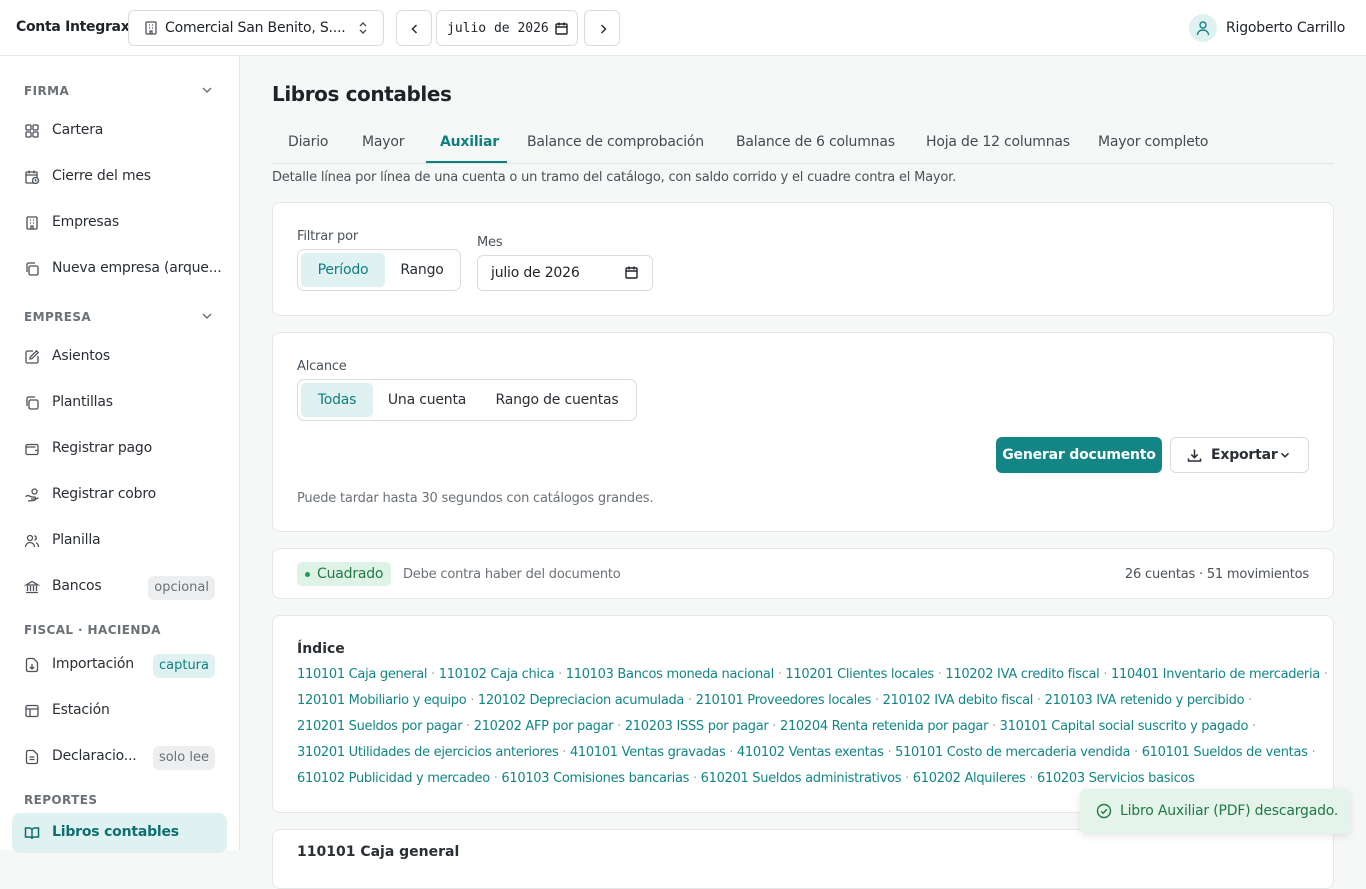  I want to click on index-account-link: 120102 Depreciacion acumulada, so click(581, 700).